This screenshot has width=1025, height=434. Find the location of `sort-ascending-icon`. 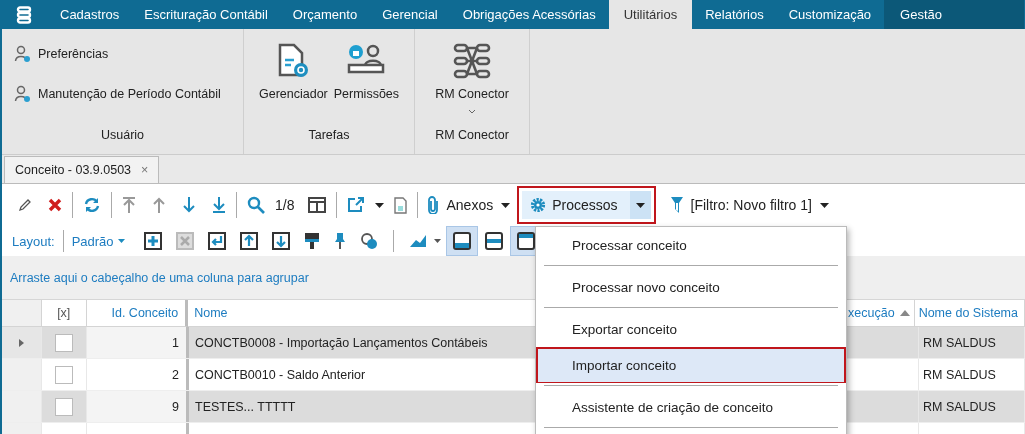

sort-ascending-icon is located at coordinates (904, 313).